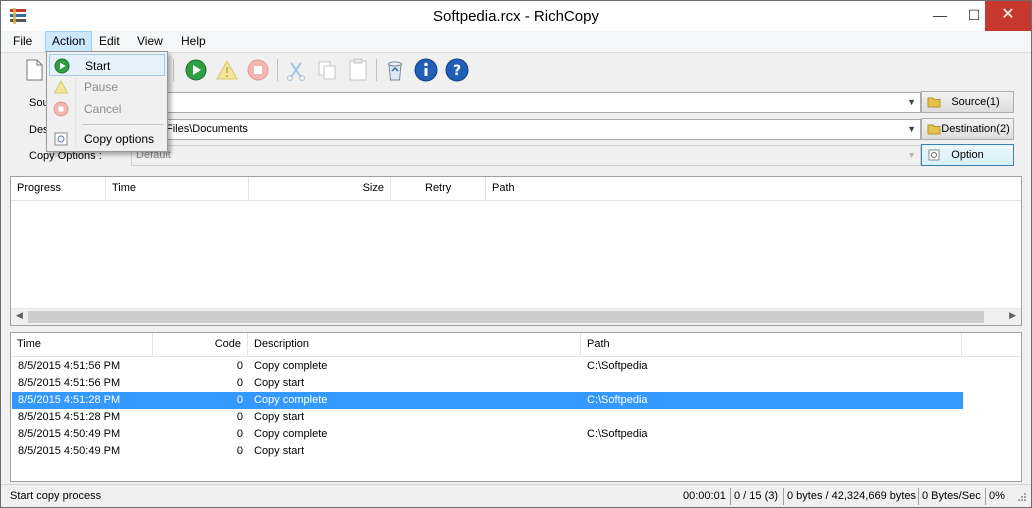  I want to click on source-button-label: Source(1), so click(975, 102).